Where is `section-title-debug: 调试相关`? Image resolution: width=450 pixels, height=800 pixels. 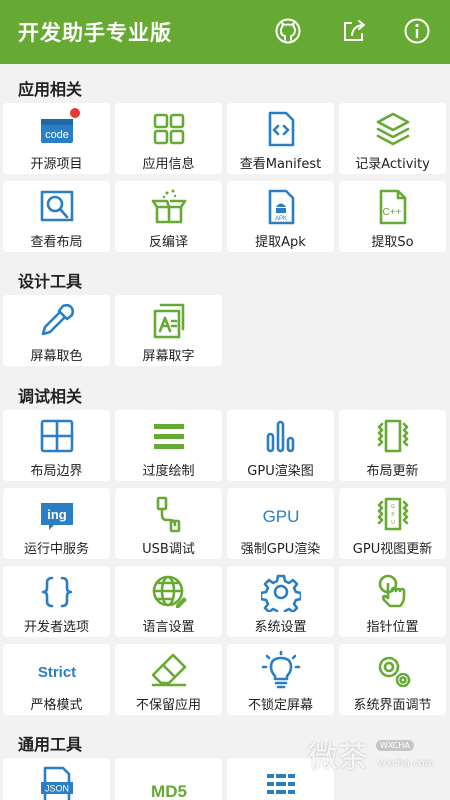
section-title-debug: 调试相关 is located at coordinates (50, 396).